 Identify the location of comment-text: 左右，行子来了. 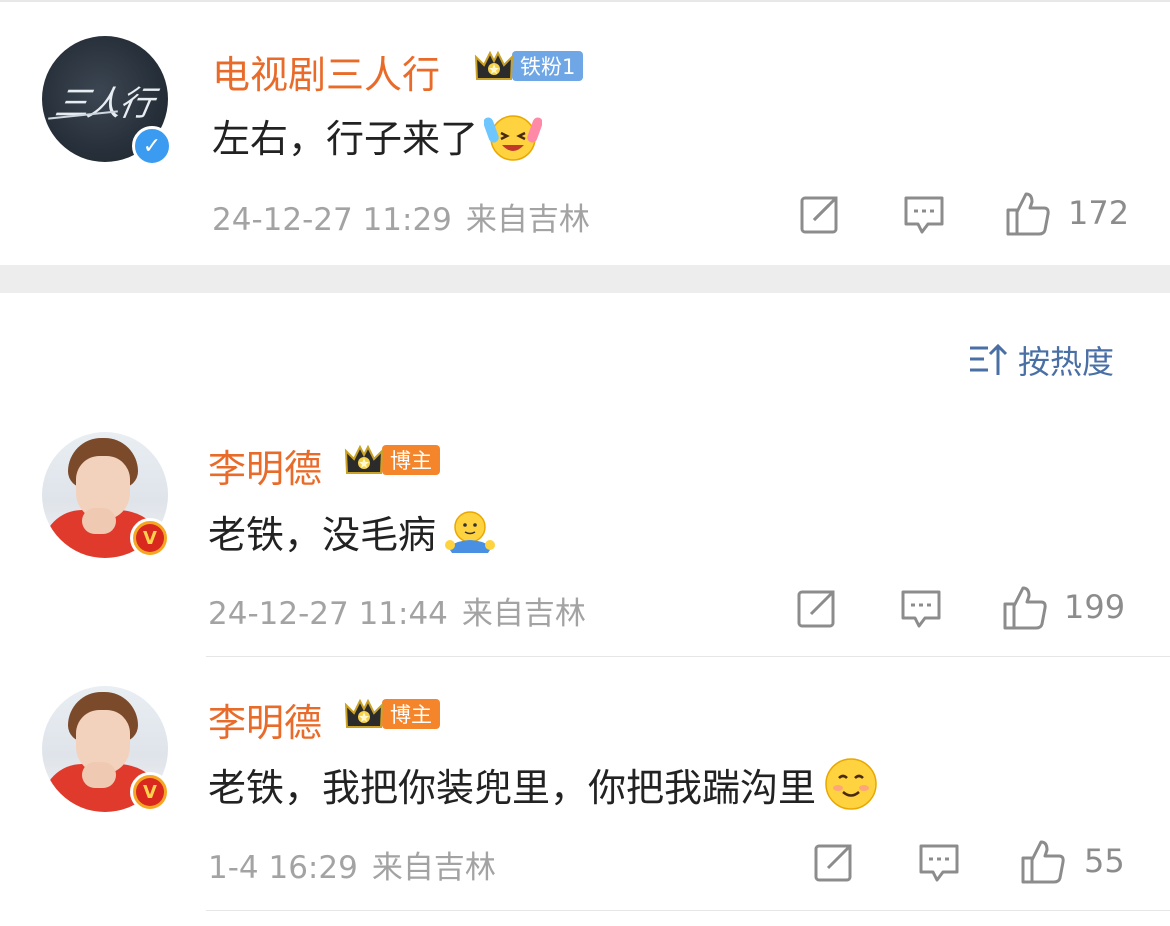
(377, 135).